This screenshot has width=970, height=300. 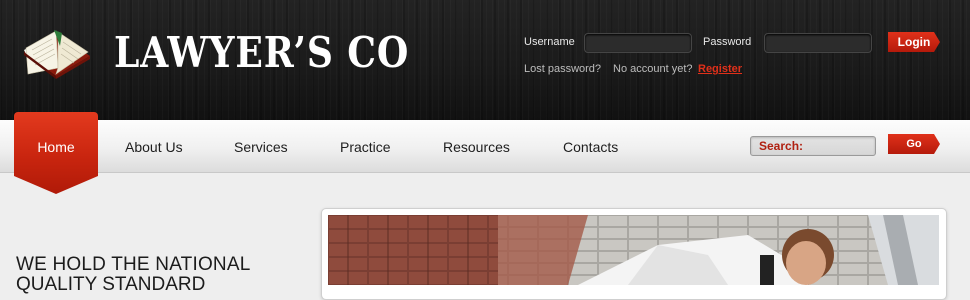 What do you see at coordinates (476, 147) in the screenshot?
I see `nav-item-resources: Resources` at bounding box center [476, 147].